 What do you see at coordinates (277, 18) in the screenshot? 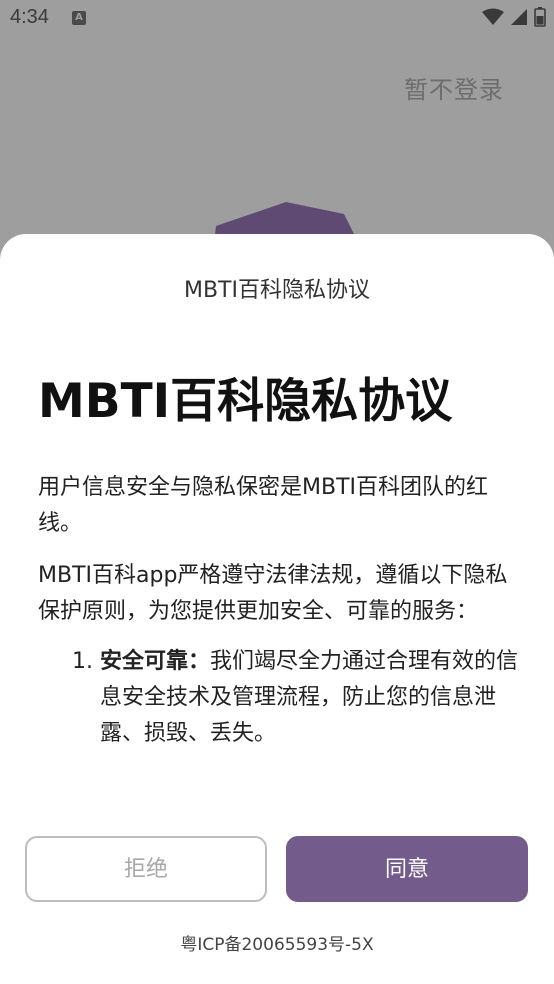
I see `status-bar: 4:34 A` at bounding box center [277, 18].